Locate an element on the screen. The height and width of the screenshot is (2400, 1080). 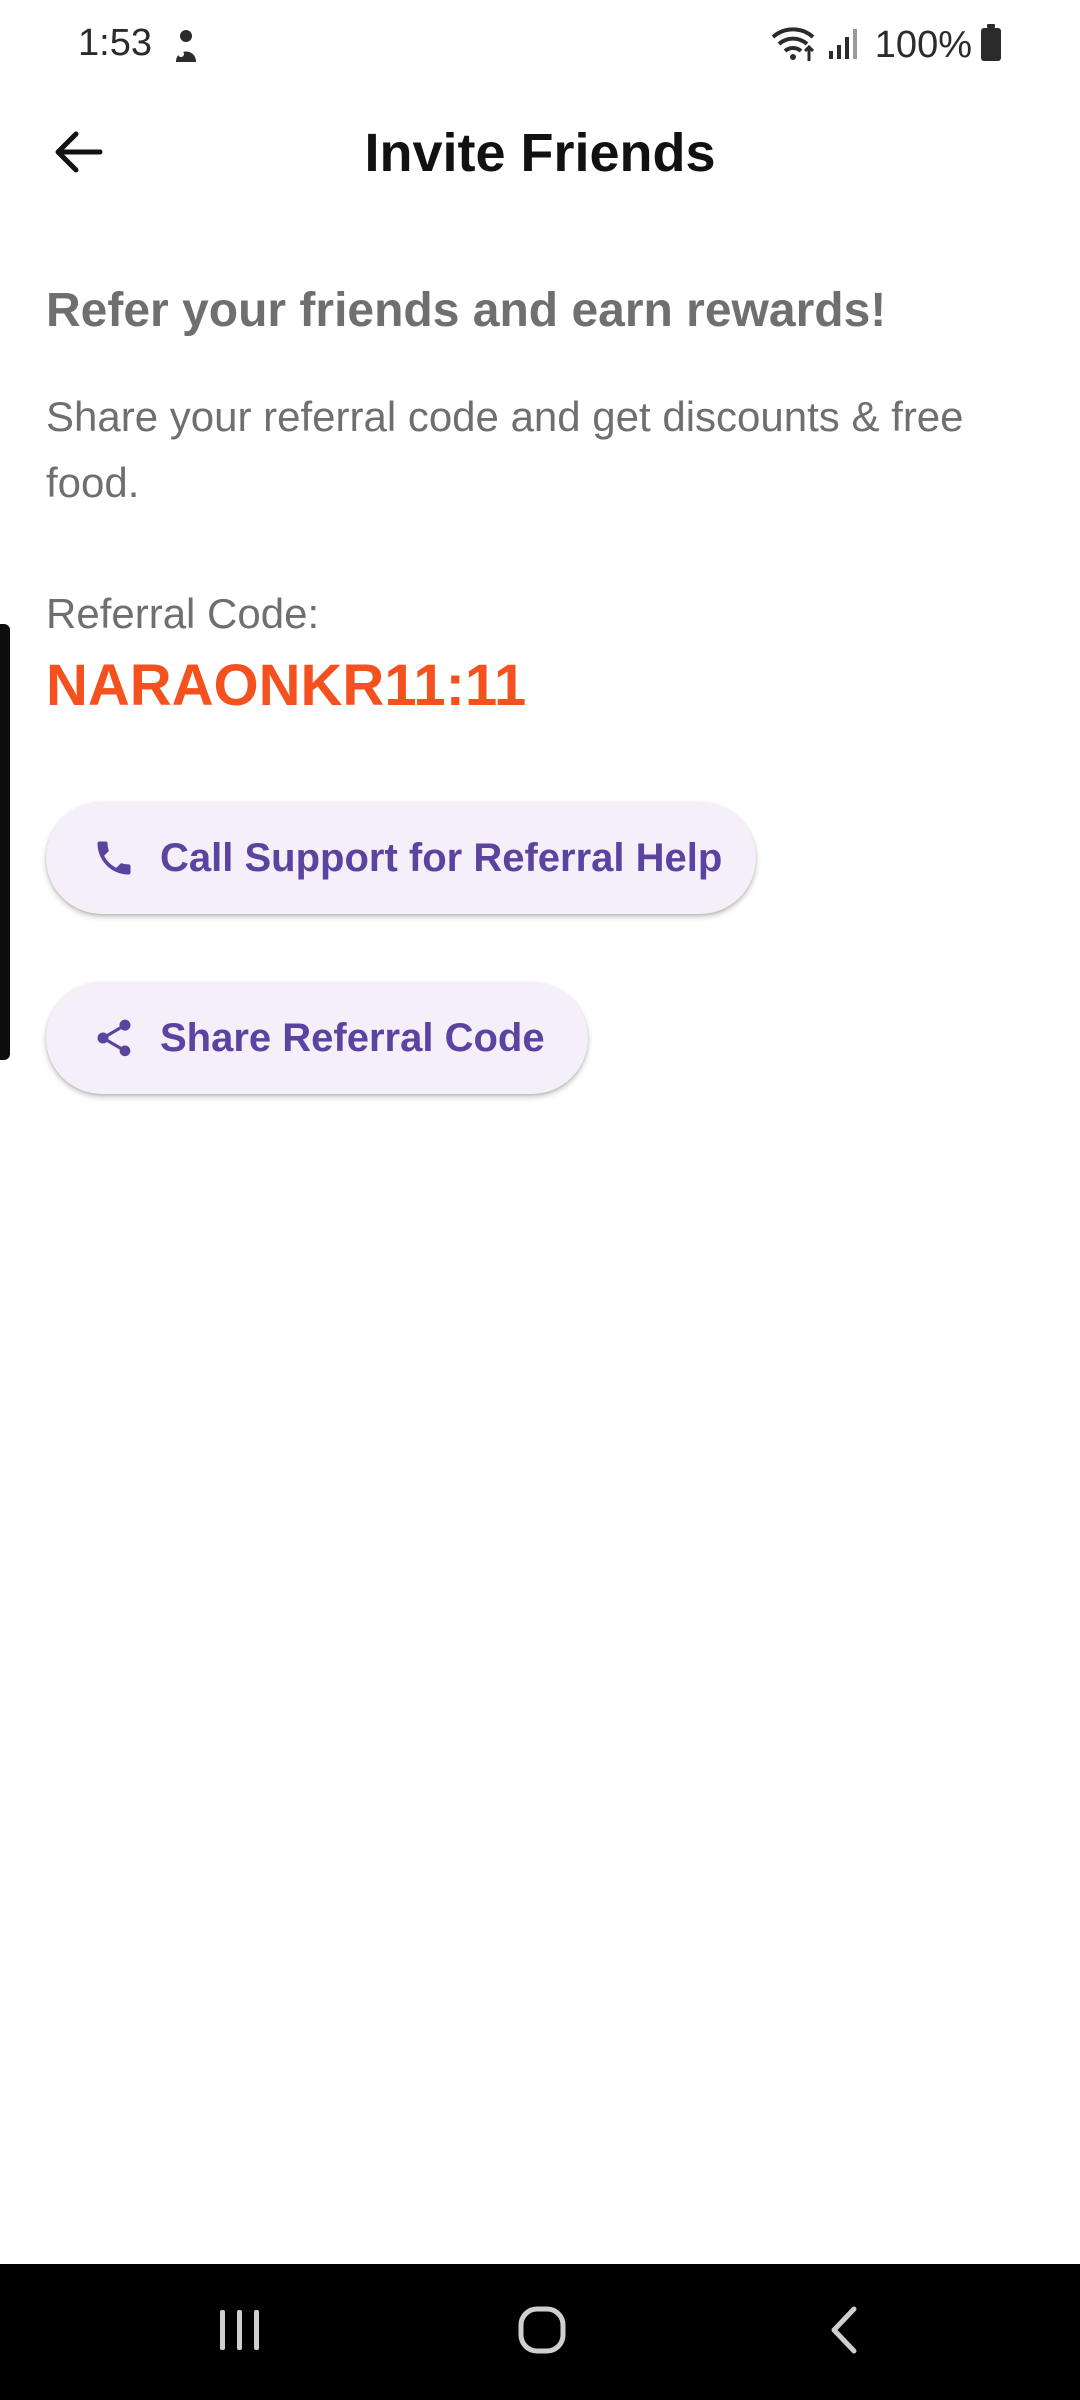
edge-panel-handle is located at coordinates (5, 842).